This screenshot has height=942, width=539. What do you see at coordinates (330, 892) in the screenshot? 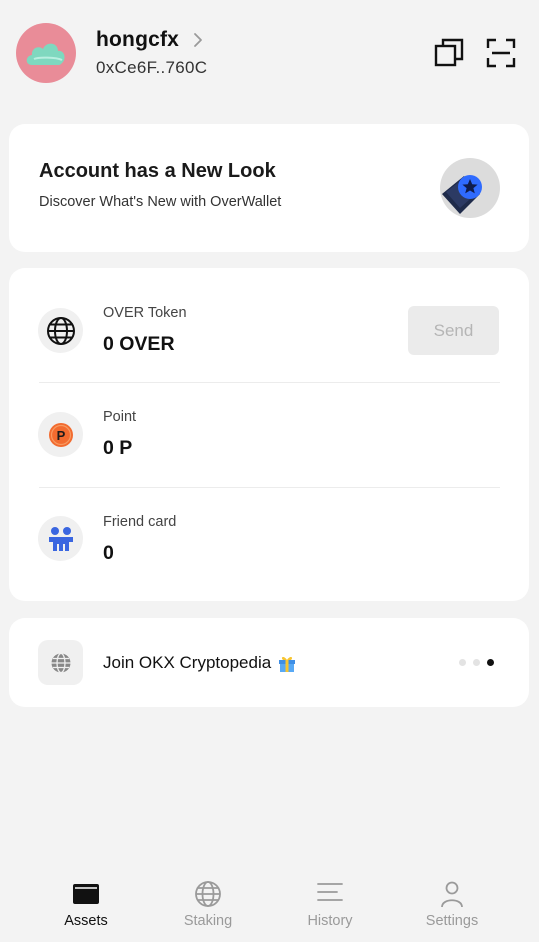
I see `list-icon` at bounding box center [330, 892].